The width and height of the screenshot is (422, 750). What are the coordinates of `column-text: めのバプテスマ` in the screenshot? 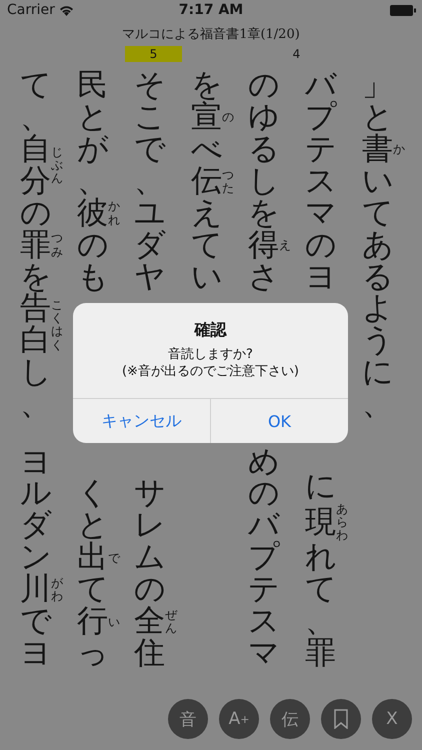 It's located at (263, 558).